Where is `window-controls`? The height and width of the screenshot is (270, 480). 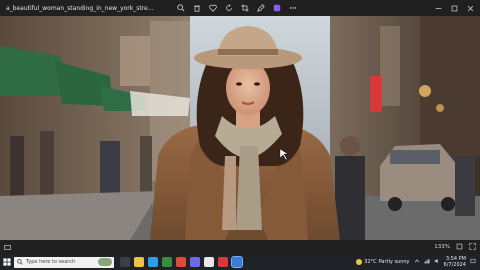
window-controls is located at coordinates (454, 8).